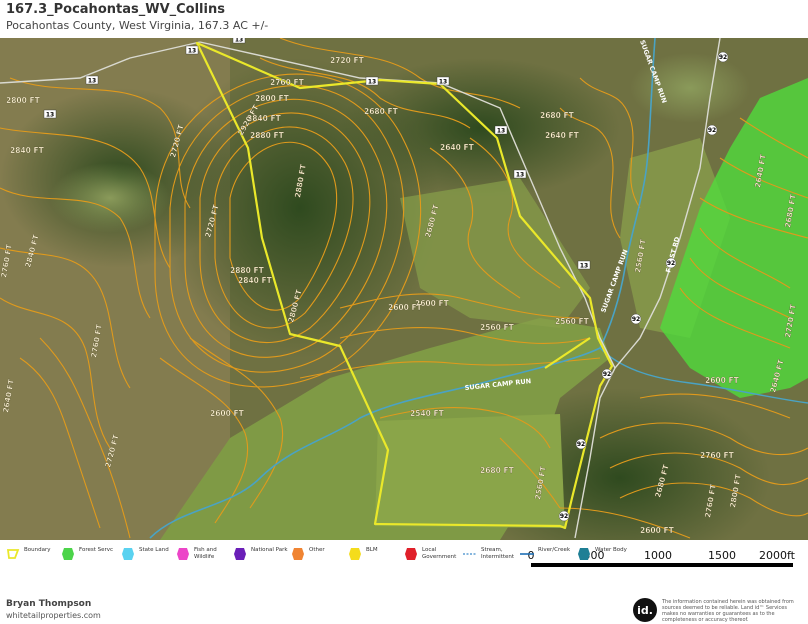 The width and height of the screenshot is (808, 624). I want to click on boundary-icon, so click(13, 554).